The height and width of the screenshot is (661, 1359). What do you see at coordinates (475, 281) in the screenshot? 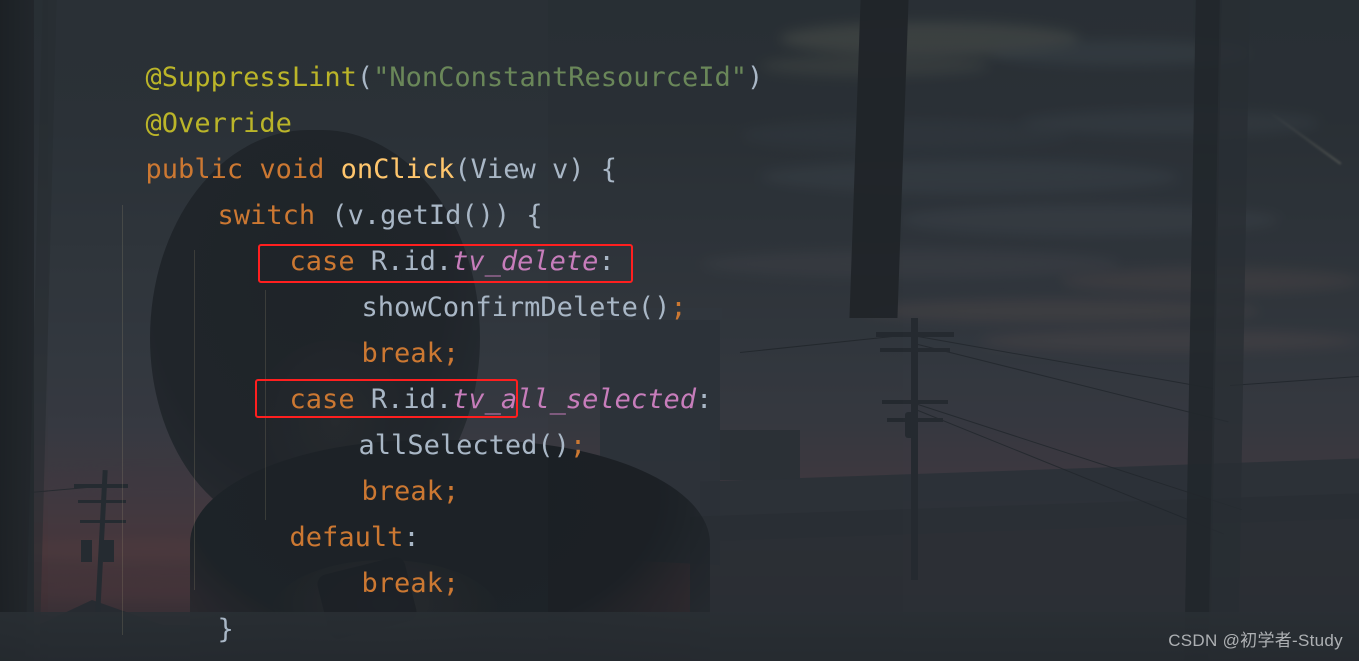
I see `code-line-highlighted: showConfirmDelete();` at bounding box center [475, 281].